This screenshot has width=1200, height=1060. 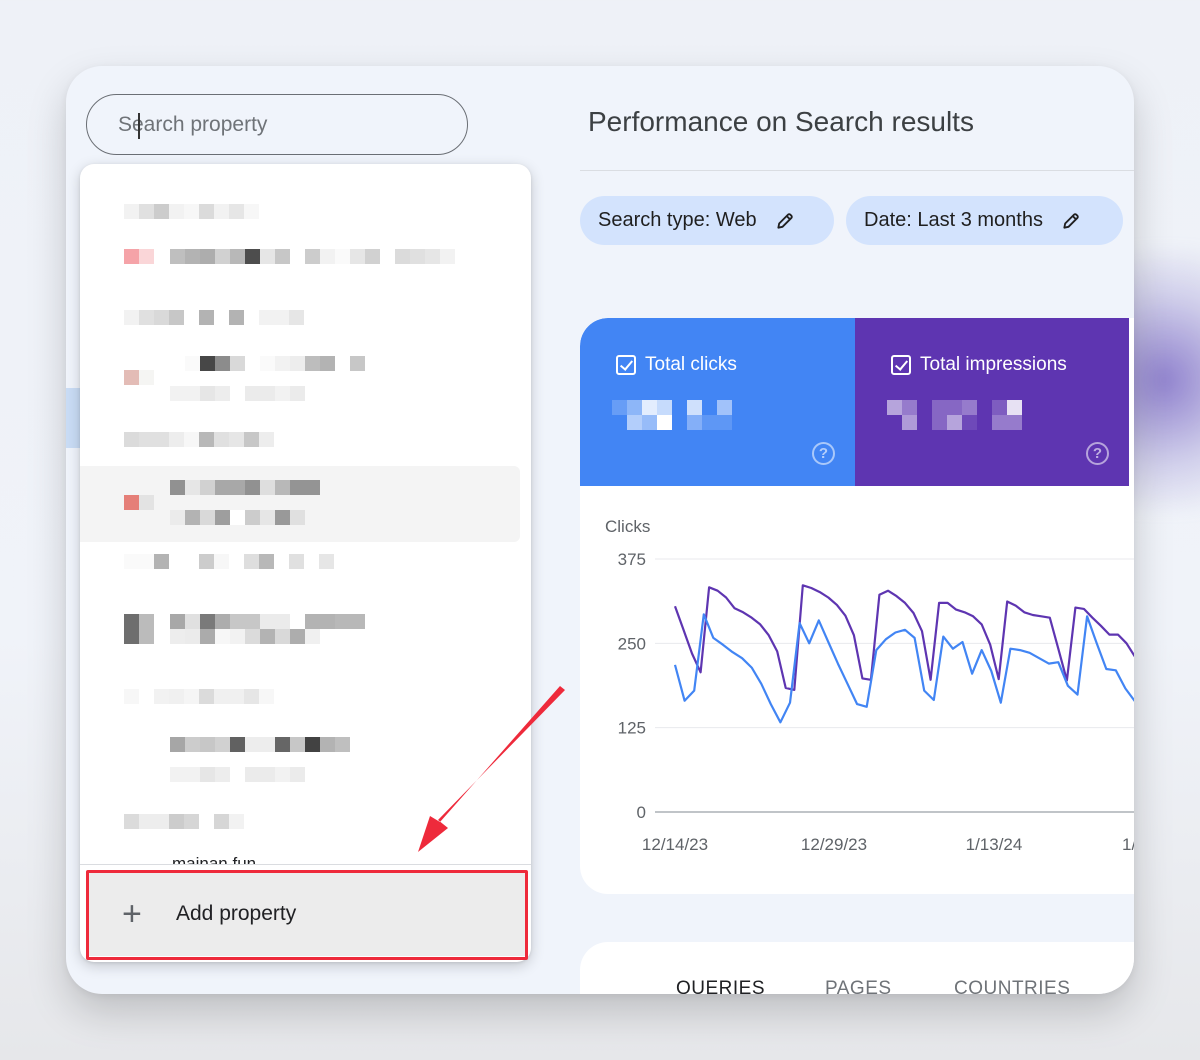 What do you see at coordinates (994, 844) in the screenshot?
I see `x-tick-label: 1/13/24` at bounding box center [994, 844].